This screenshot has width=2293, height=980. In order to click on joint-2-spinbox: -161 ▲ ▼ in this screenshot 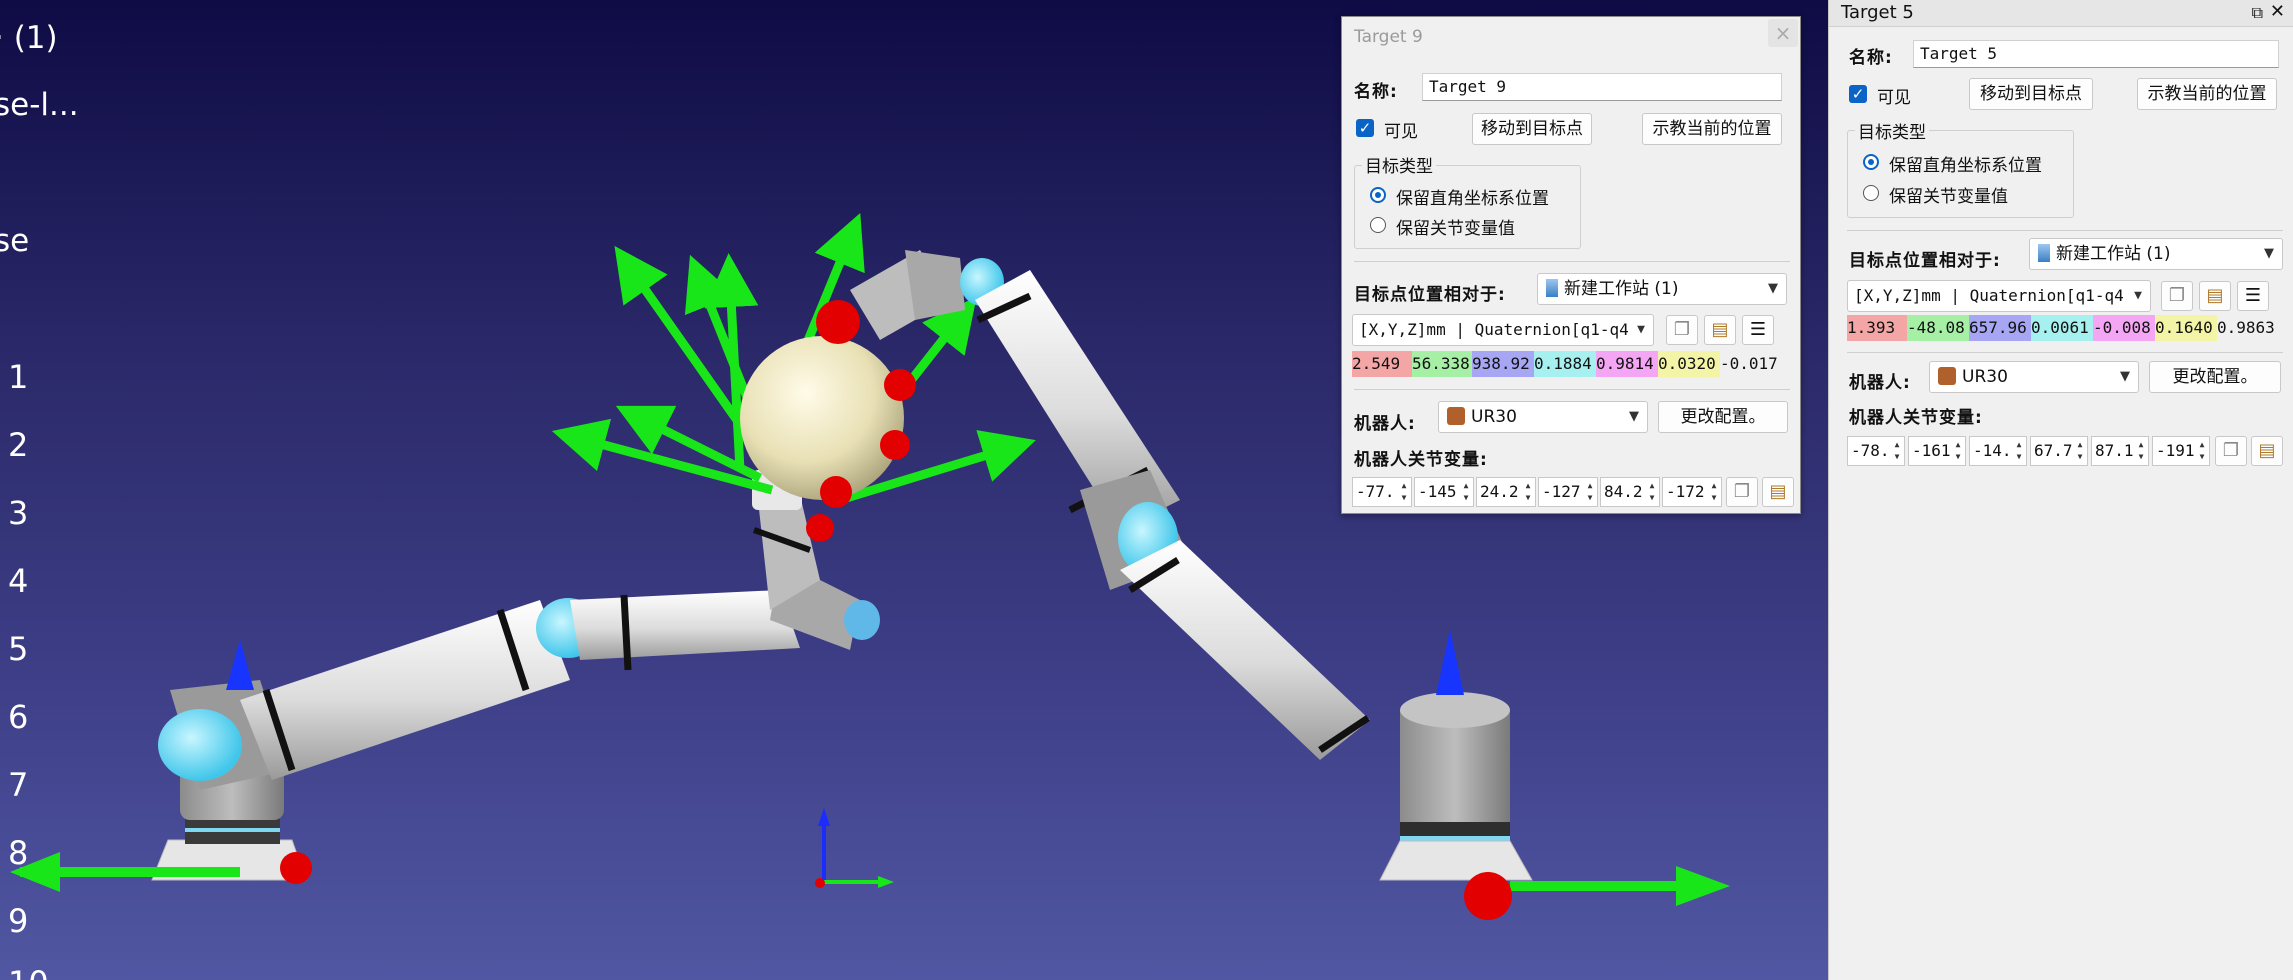, I will do `click(1937, 451)`.